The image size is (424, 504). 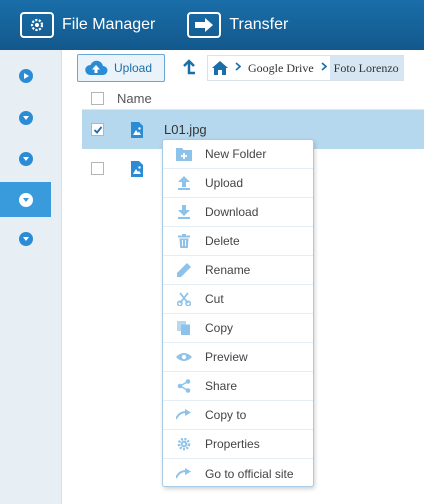 I want to click on arrow-up-icon, so click(x=189, y=67).